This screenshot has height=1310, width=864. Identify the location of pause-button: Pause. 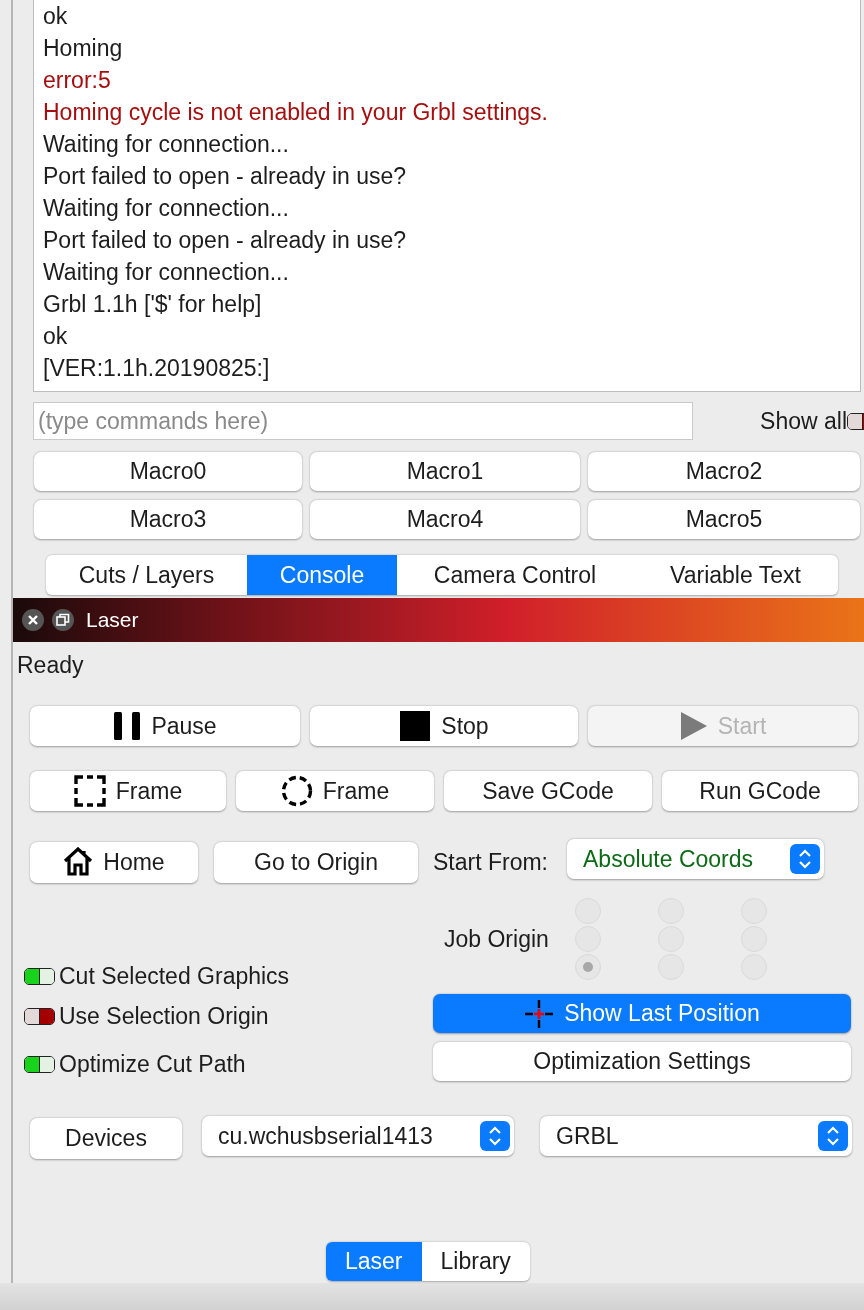
(165, 726).